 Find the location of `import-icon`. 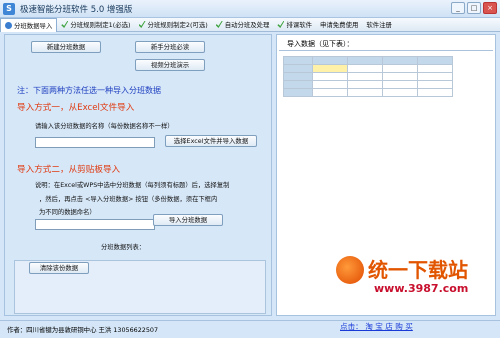

import-icon is located at coordinates (8, 25).